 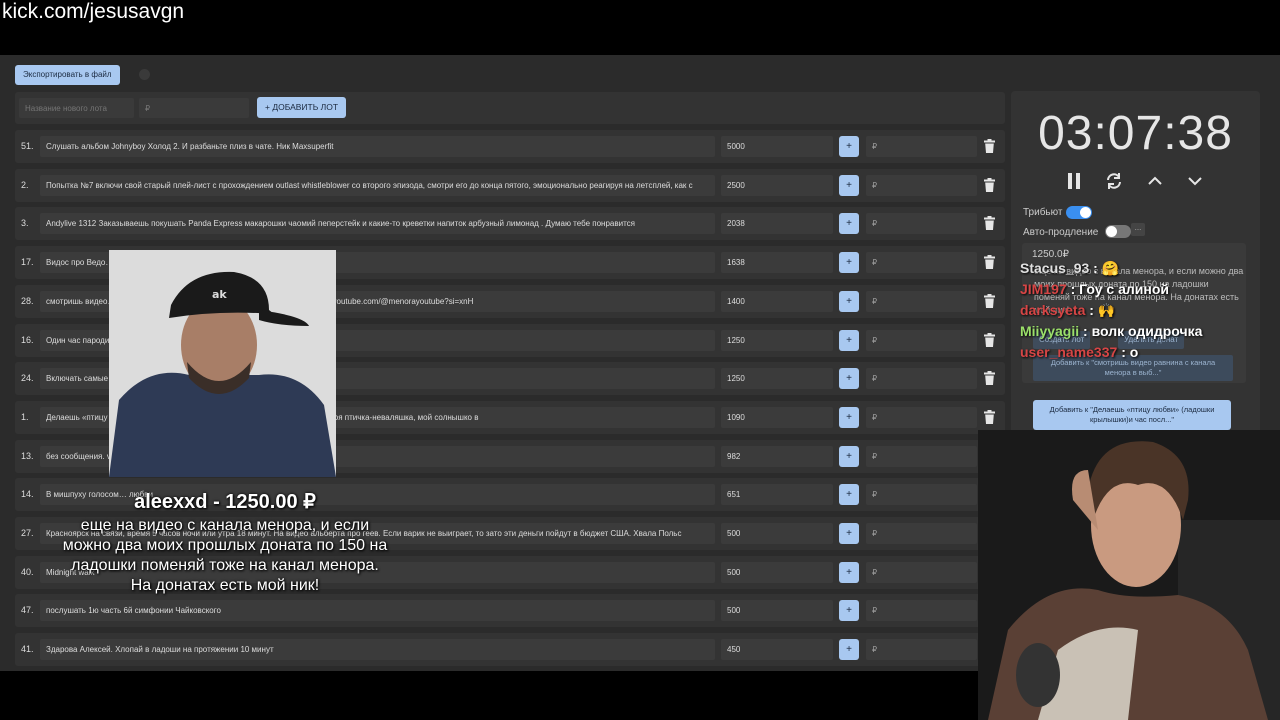 I want to click on lot-number: 3., so click(x=25, y=223).